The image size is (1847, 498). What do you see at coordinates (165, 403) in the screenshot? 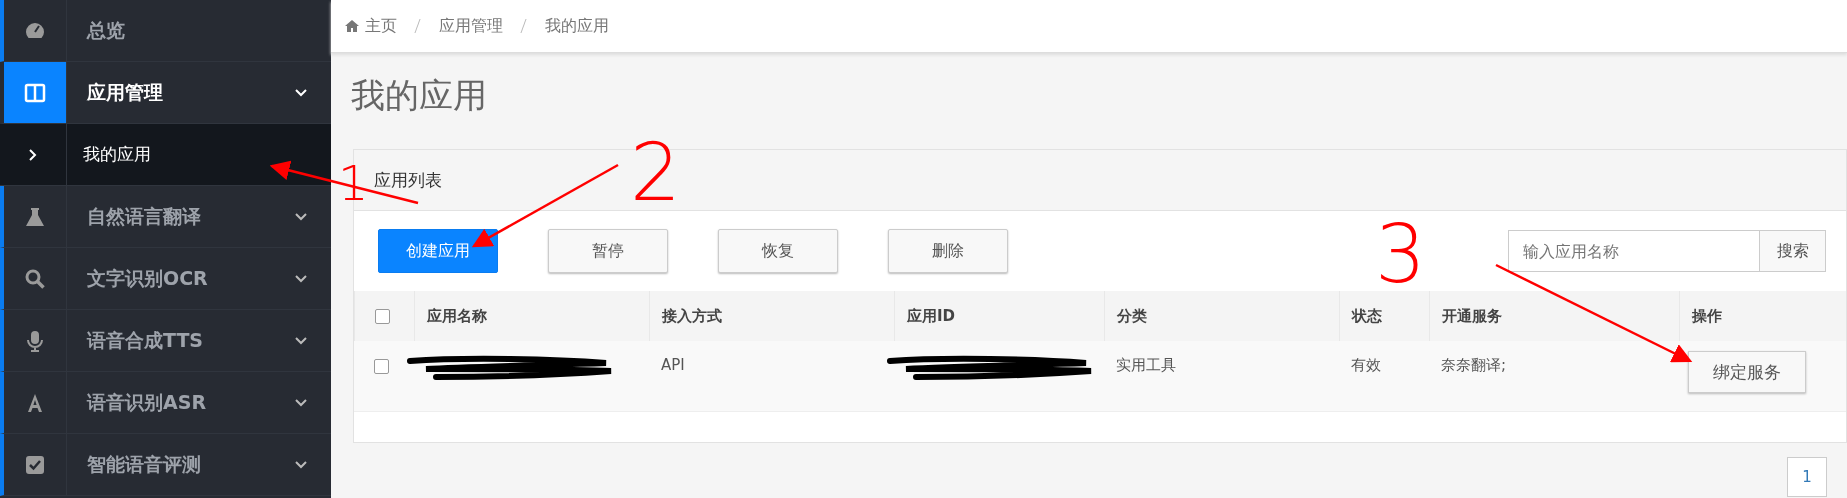
I see `sidebar-item: 语音识别ASR` at bounding box center [165, 403].